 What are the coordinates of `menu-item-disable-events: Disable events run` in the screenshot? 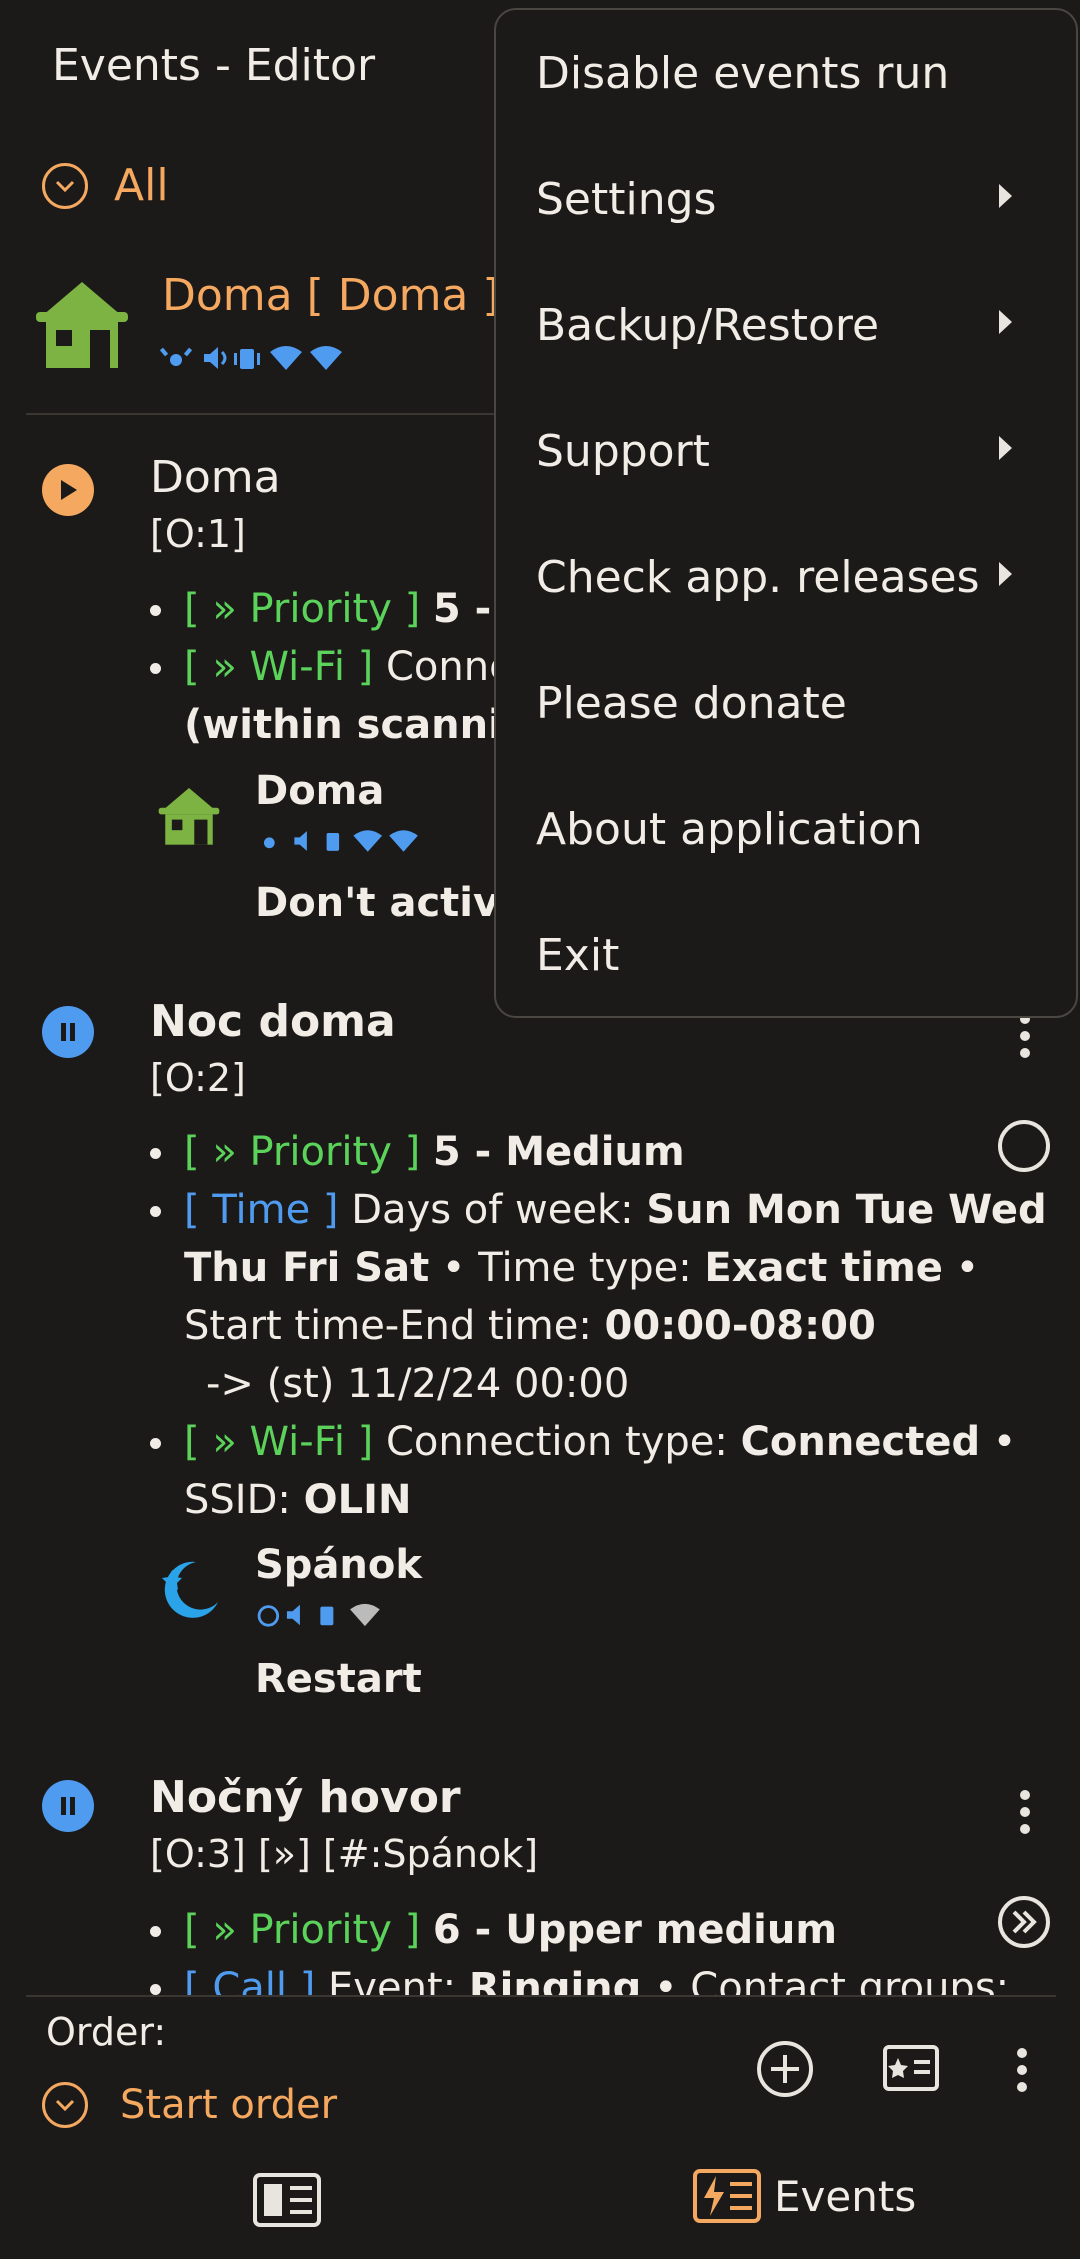 It's located at (742, 73).